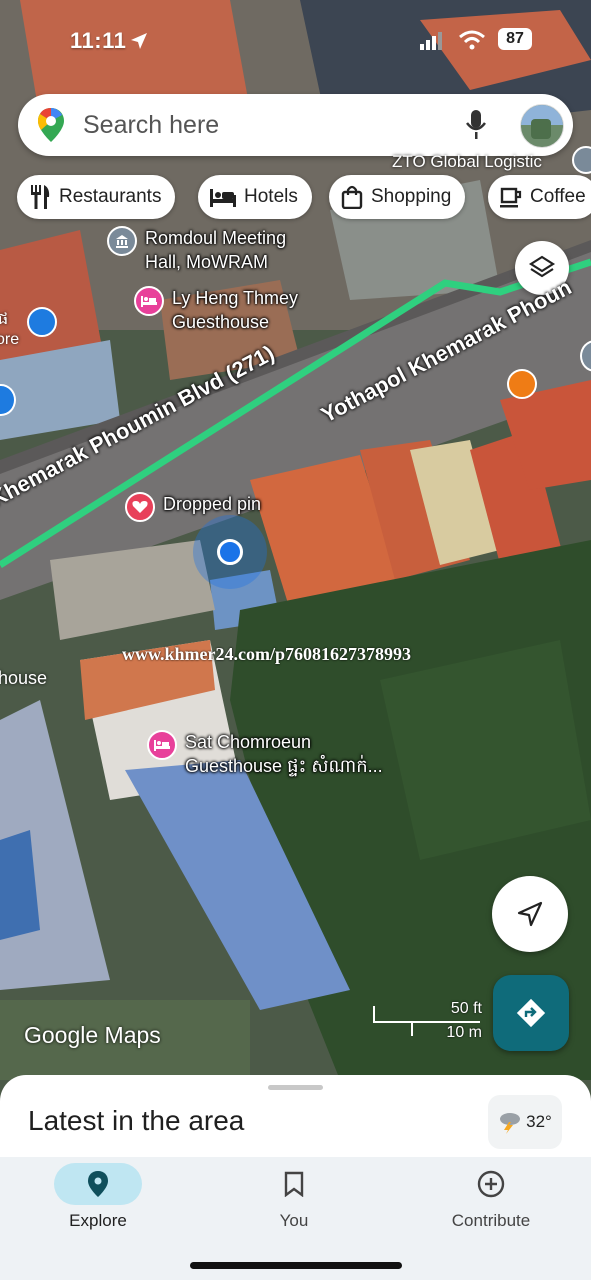  What do you see at coordinates (558, 196) in the screenshot?
I see `chip-label: Coffee` at bounding box center [558, 196].